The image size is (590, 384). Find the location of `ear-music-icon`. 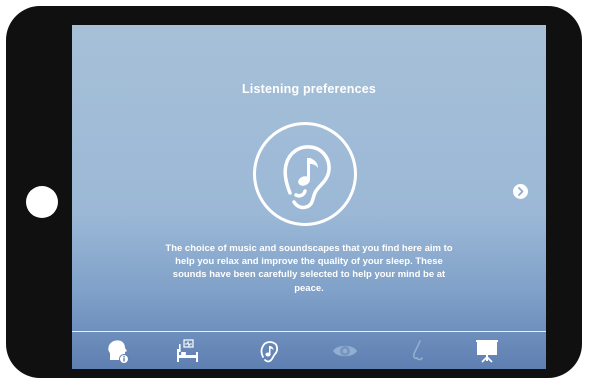

ear-music-icon is located at coordinates (269, 352).